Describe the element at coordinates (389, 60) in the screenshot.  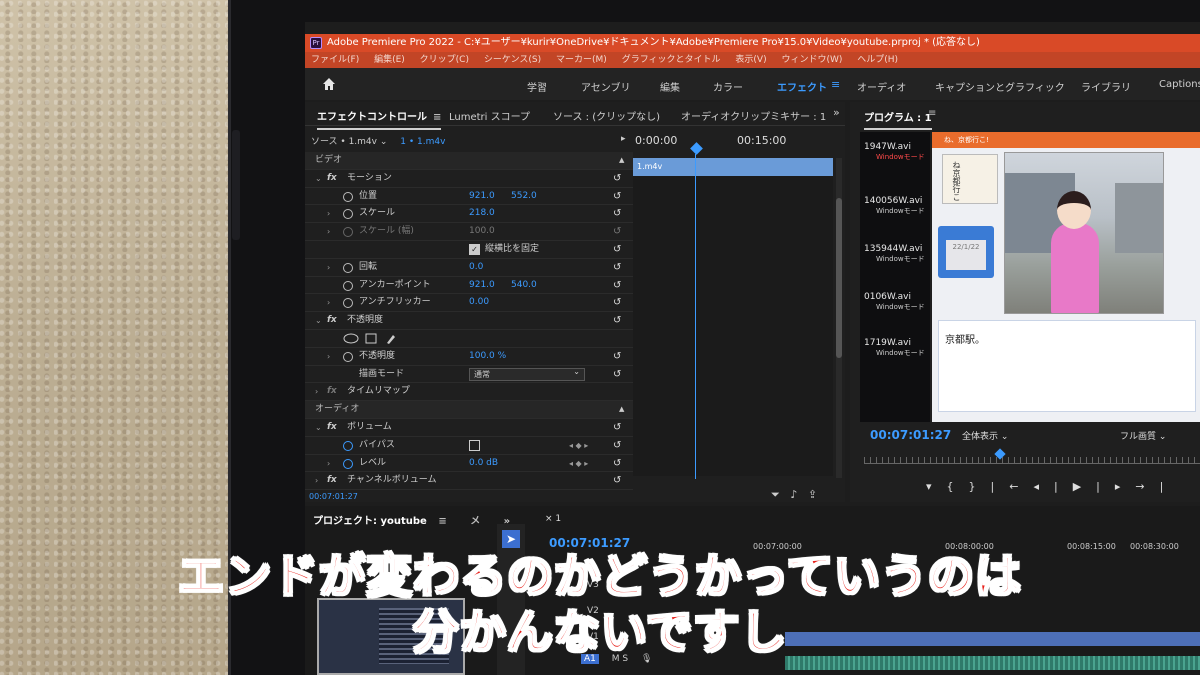
I see `menu-edit: 編集(E)` at that location.